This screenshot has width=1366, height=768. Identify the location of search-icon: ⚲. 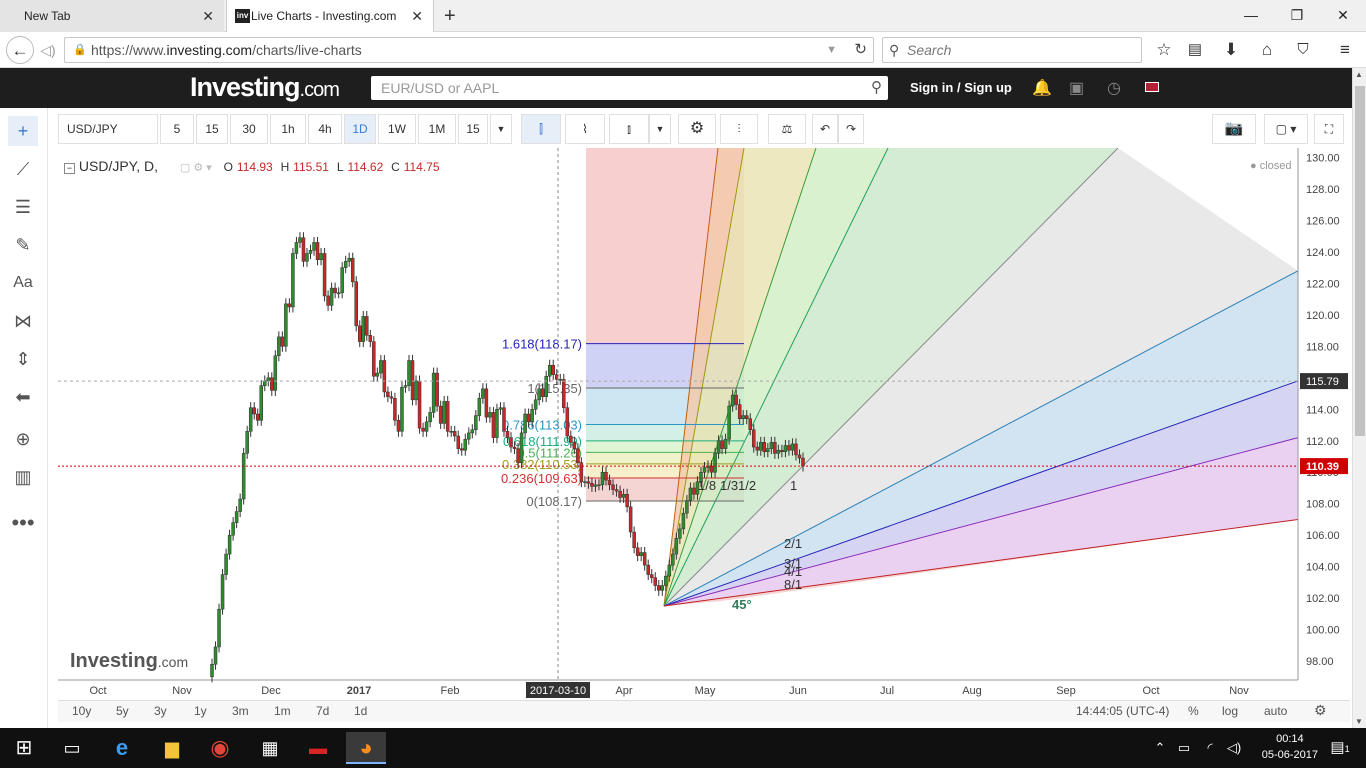
(876, 88).